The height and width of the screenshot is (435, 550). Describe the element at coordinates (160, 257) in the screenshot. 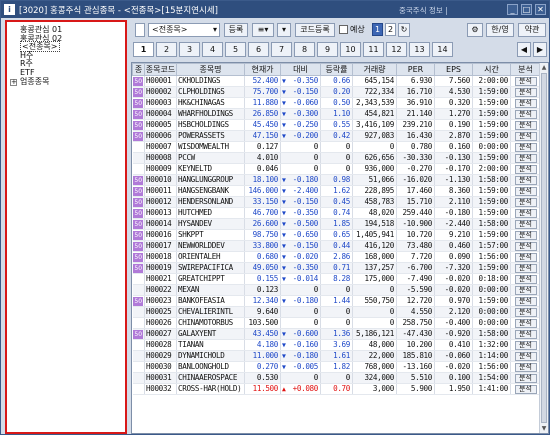

I see `code-cell: H00018` at that location.